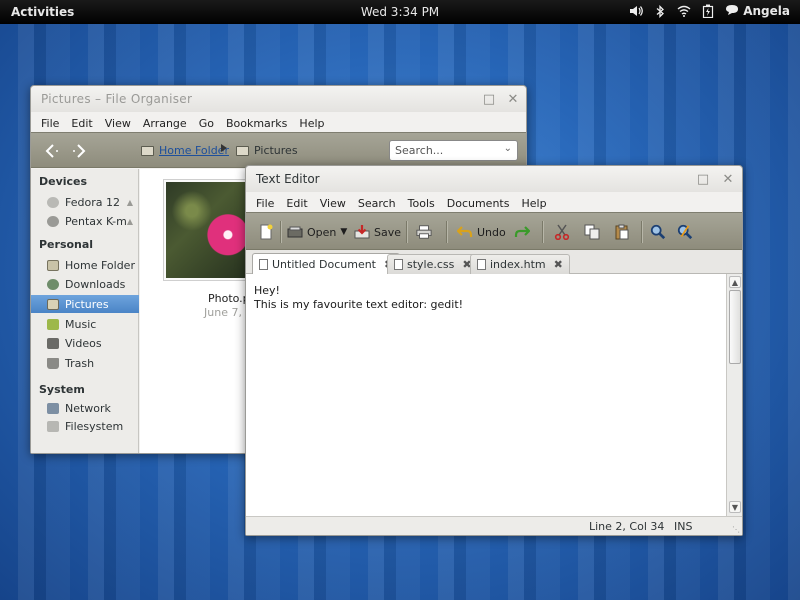 The width and height of the screenshot is (800, 600). I want to click on camera-icon, so click(53, 221).